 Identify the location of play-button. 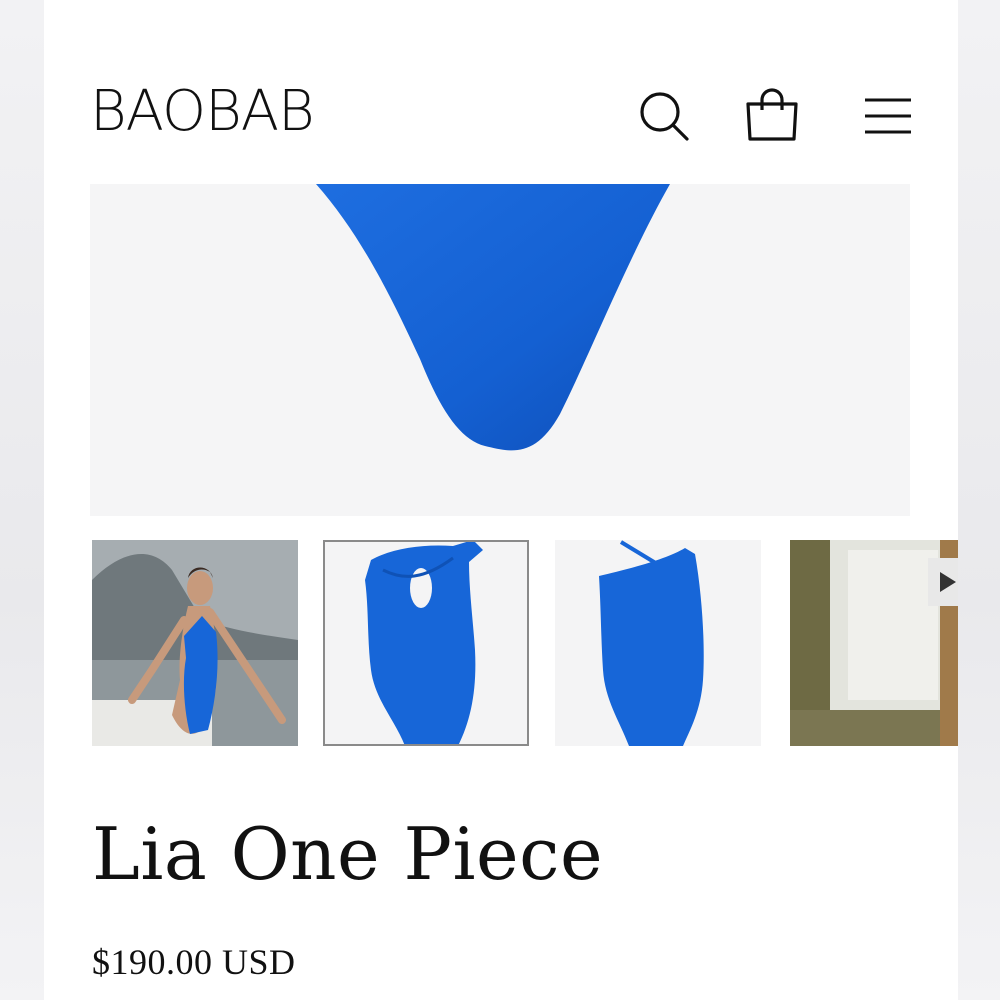
(943, 582).